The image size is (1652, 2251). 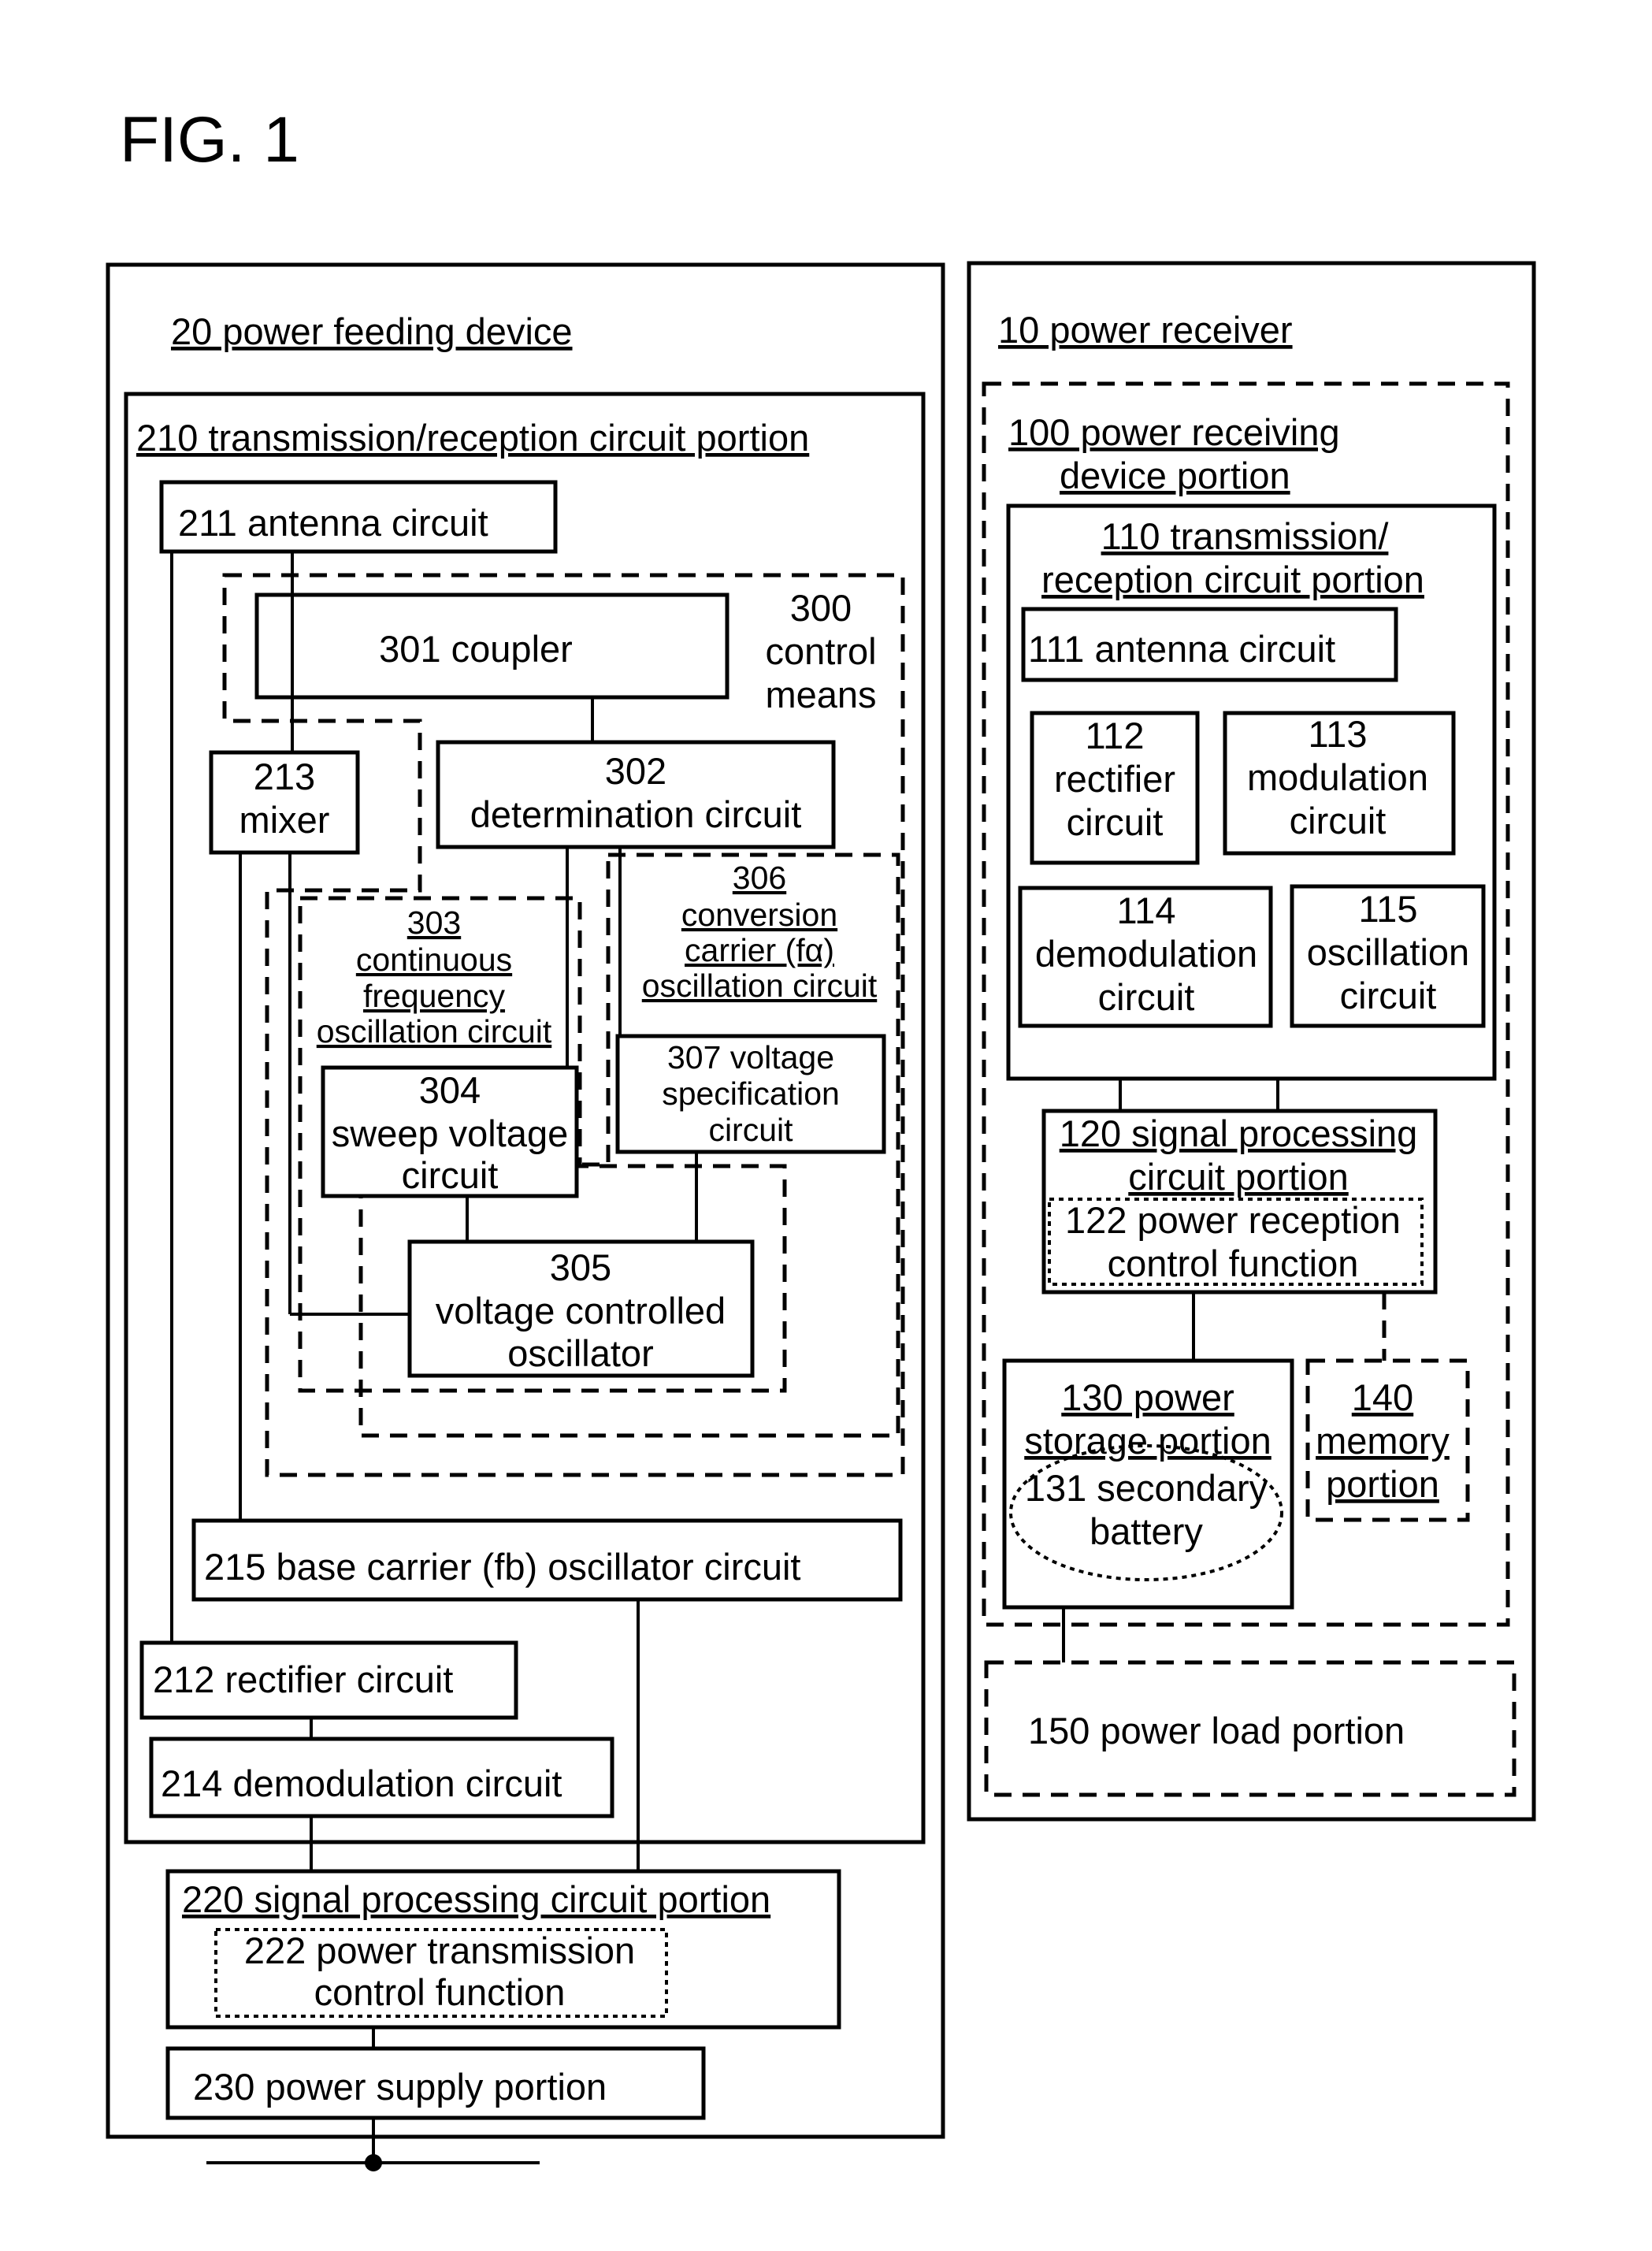 What do you see at coordinates (1388, 909) in the screenshot?
I see `receiver-osc-label-1: 115` at bounding box center [1388, 909].